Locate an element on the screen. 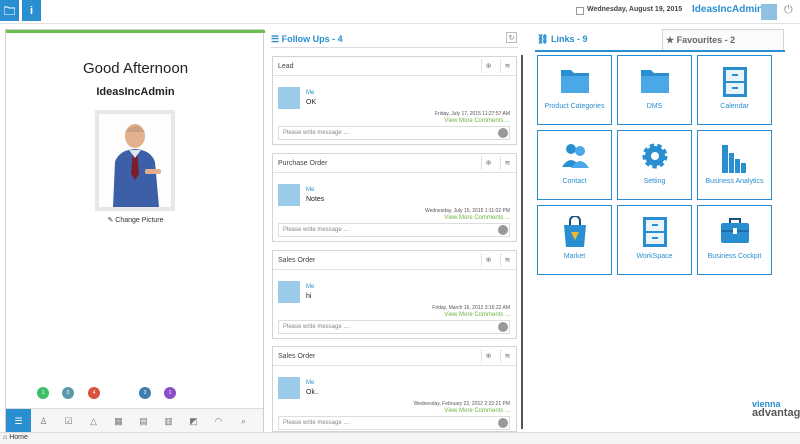 Image resolution: width=800 pixels, height=444 pixels. tab-documents: ▤ is located at coordinates (143, 421).